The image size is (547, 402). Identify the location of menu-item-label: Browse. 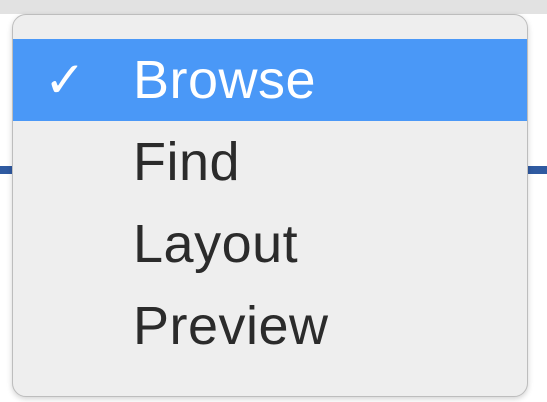
(225, 80).